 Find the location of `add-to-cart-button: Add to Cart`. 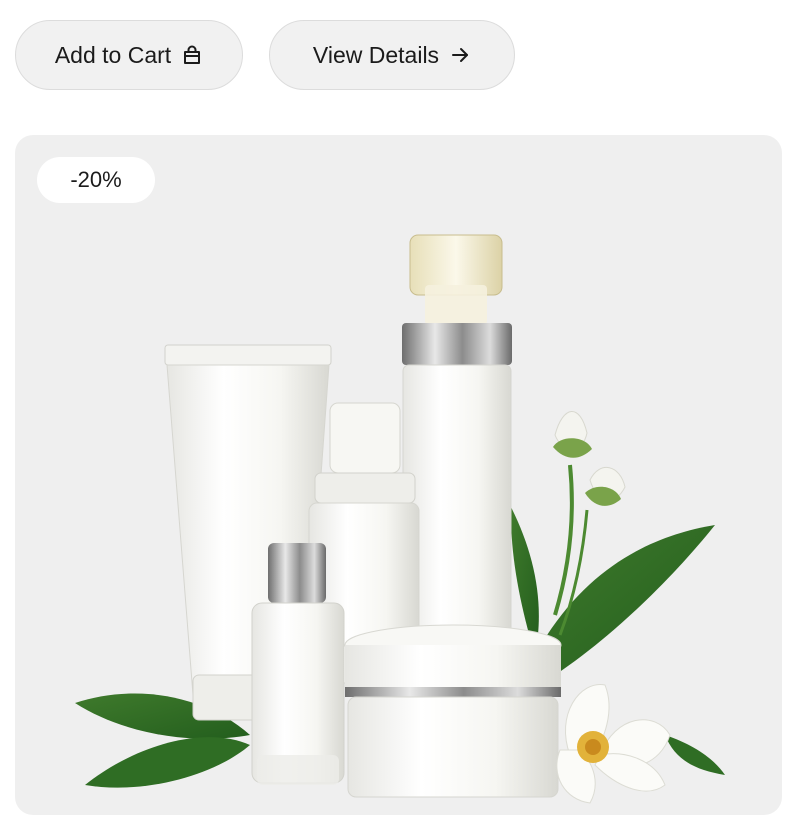

add-to-cart-button: Add to Cart is located at coordinates (129, 55).